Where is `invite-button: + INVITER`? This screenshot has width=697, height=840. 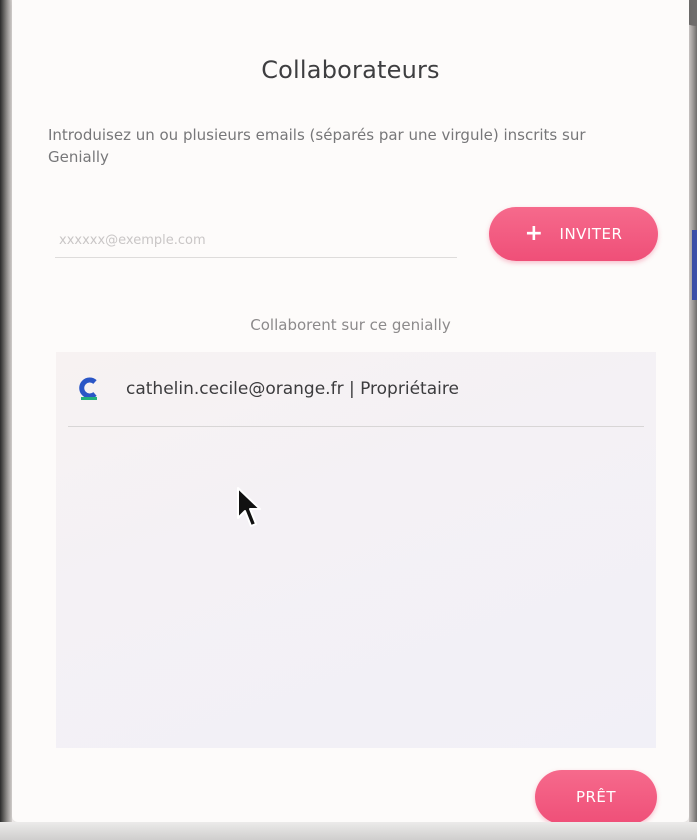 invite-button: + INVITER is located at coordinates (573, 234).